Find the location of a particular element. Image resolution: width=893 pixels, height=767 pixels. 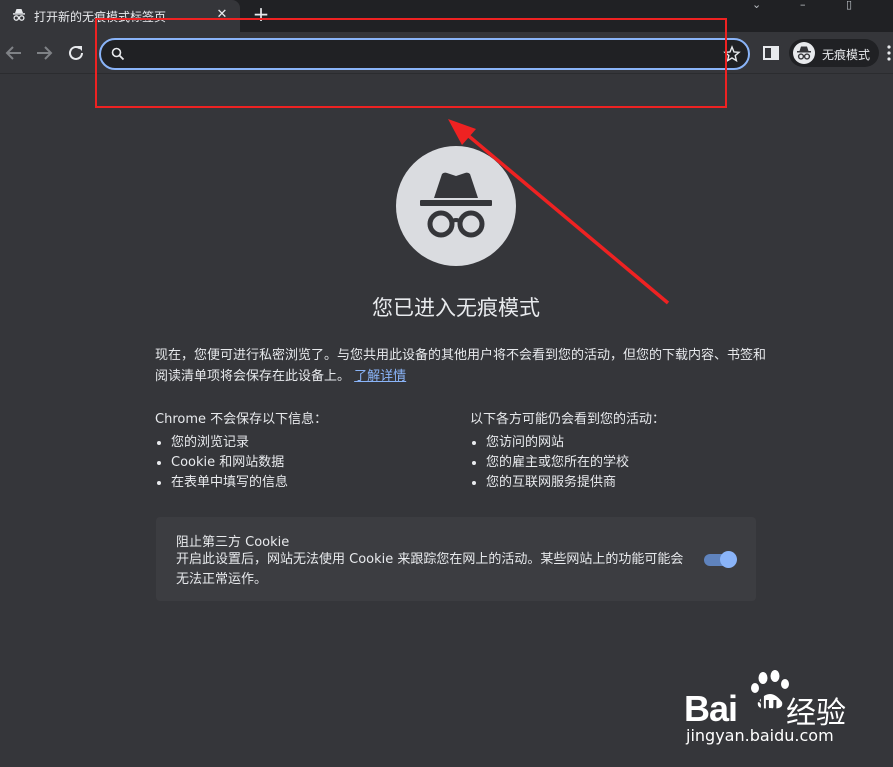

annotation-highlight-box is located at coordinates (411, 63).